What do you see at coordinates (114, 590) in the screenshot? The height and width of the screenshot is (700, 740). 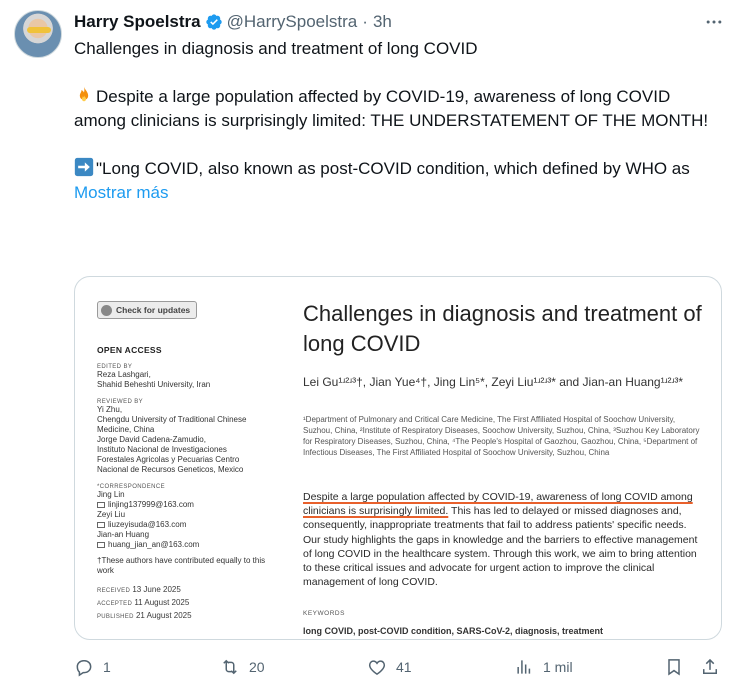 I see `received-label: RECEIVED` at bounding box center [114, 590].